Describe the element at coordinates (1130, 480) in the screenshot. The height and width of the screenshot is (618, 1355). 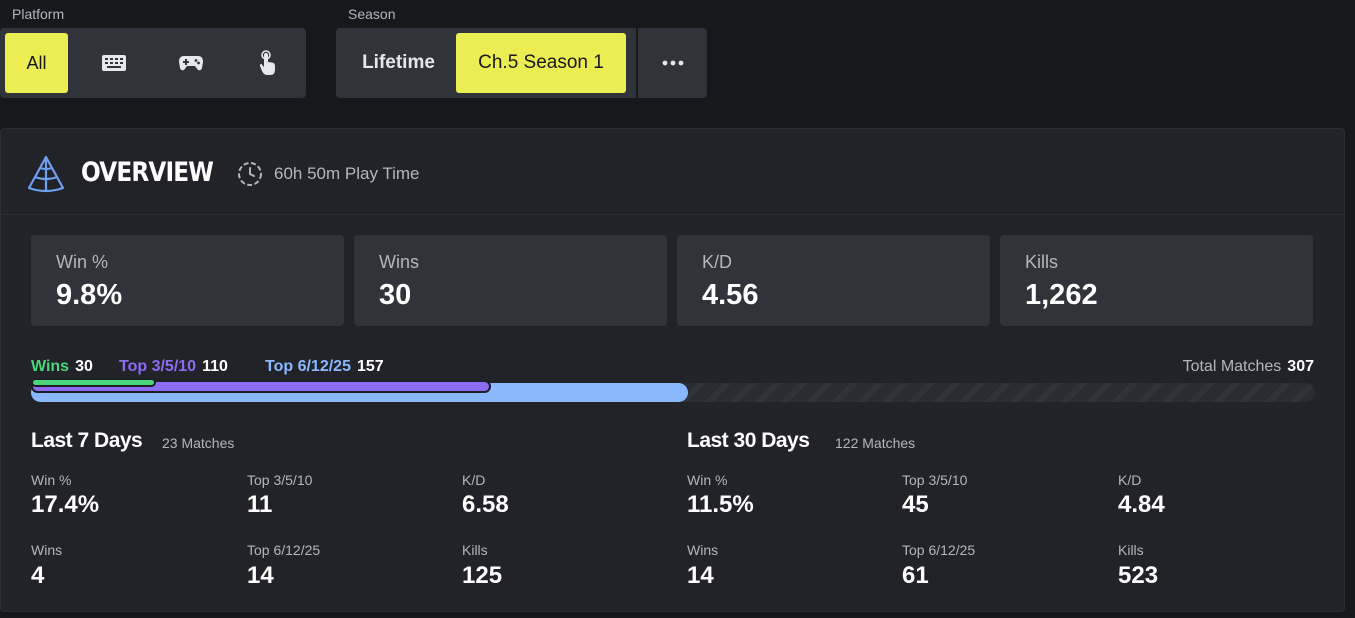
I see `last30-kd-label: K/D` at that location.